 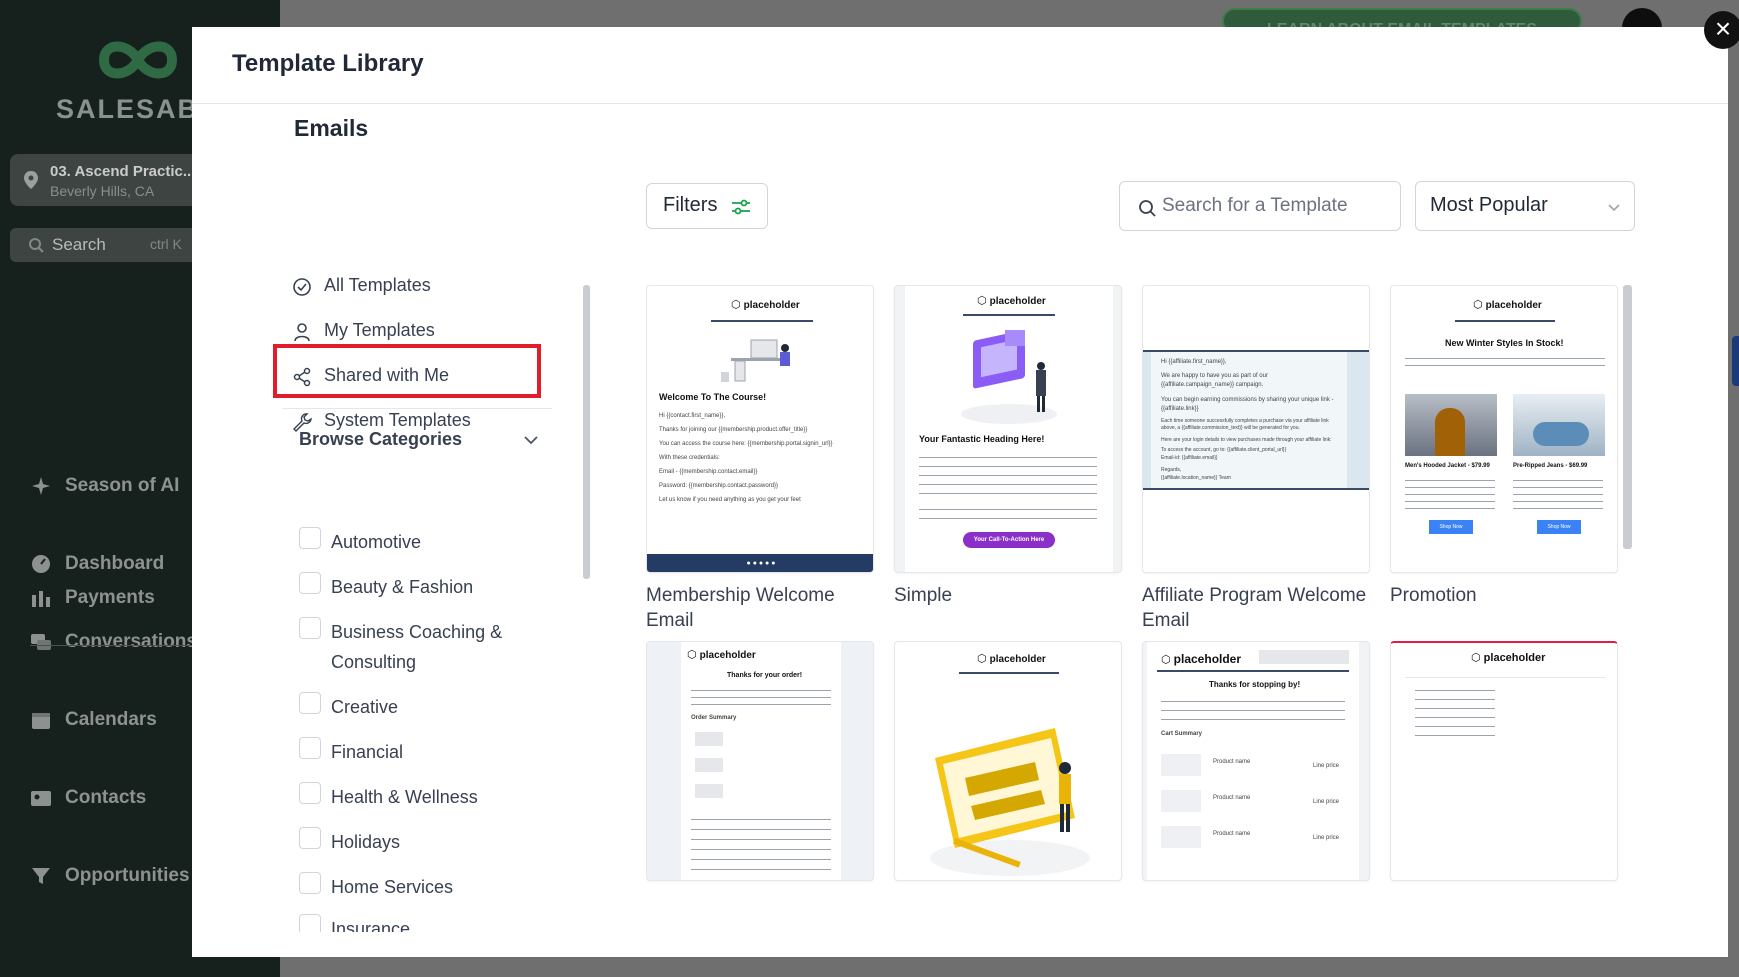 What do you see at coordinates (41, 798) in the screenshot?
I see `contact-card-icon` at bounding box center [41, 798].